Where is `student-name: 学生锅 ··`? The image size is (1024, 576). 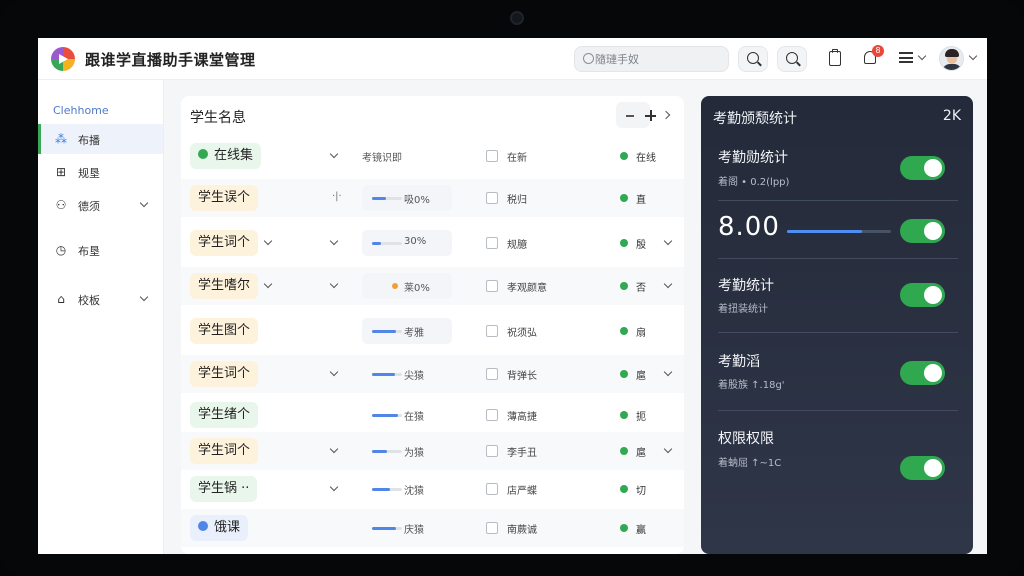 student-name: 学生锅 ·· is located at coordinates (224, 489).